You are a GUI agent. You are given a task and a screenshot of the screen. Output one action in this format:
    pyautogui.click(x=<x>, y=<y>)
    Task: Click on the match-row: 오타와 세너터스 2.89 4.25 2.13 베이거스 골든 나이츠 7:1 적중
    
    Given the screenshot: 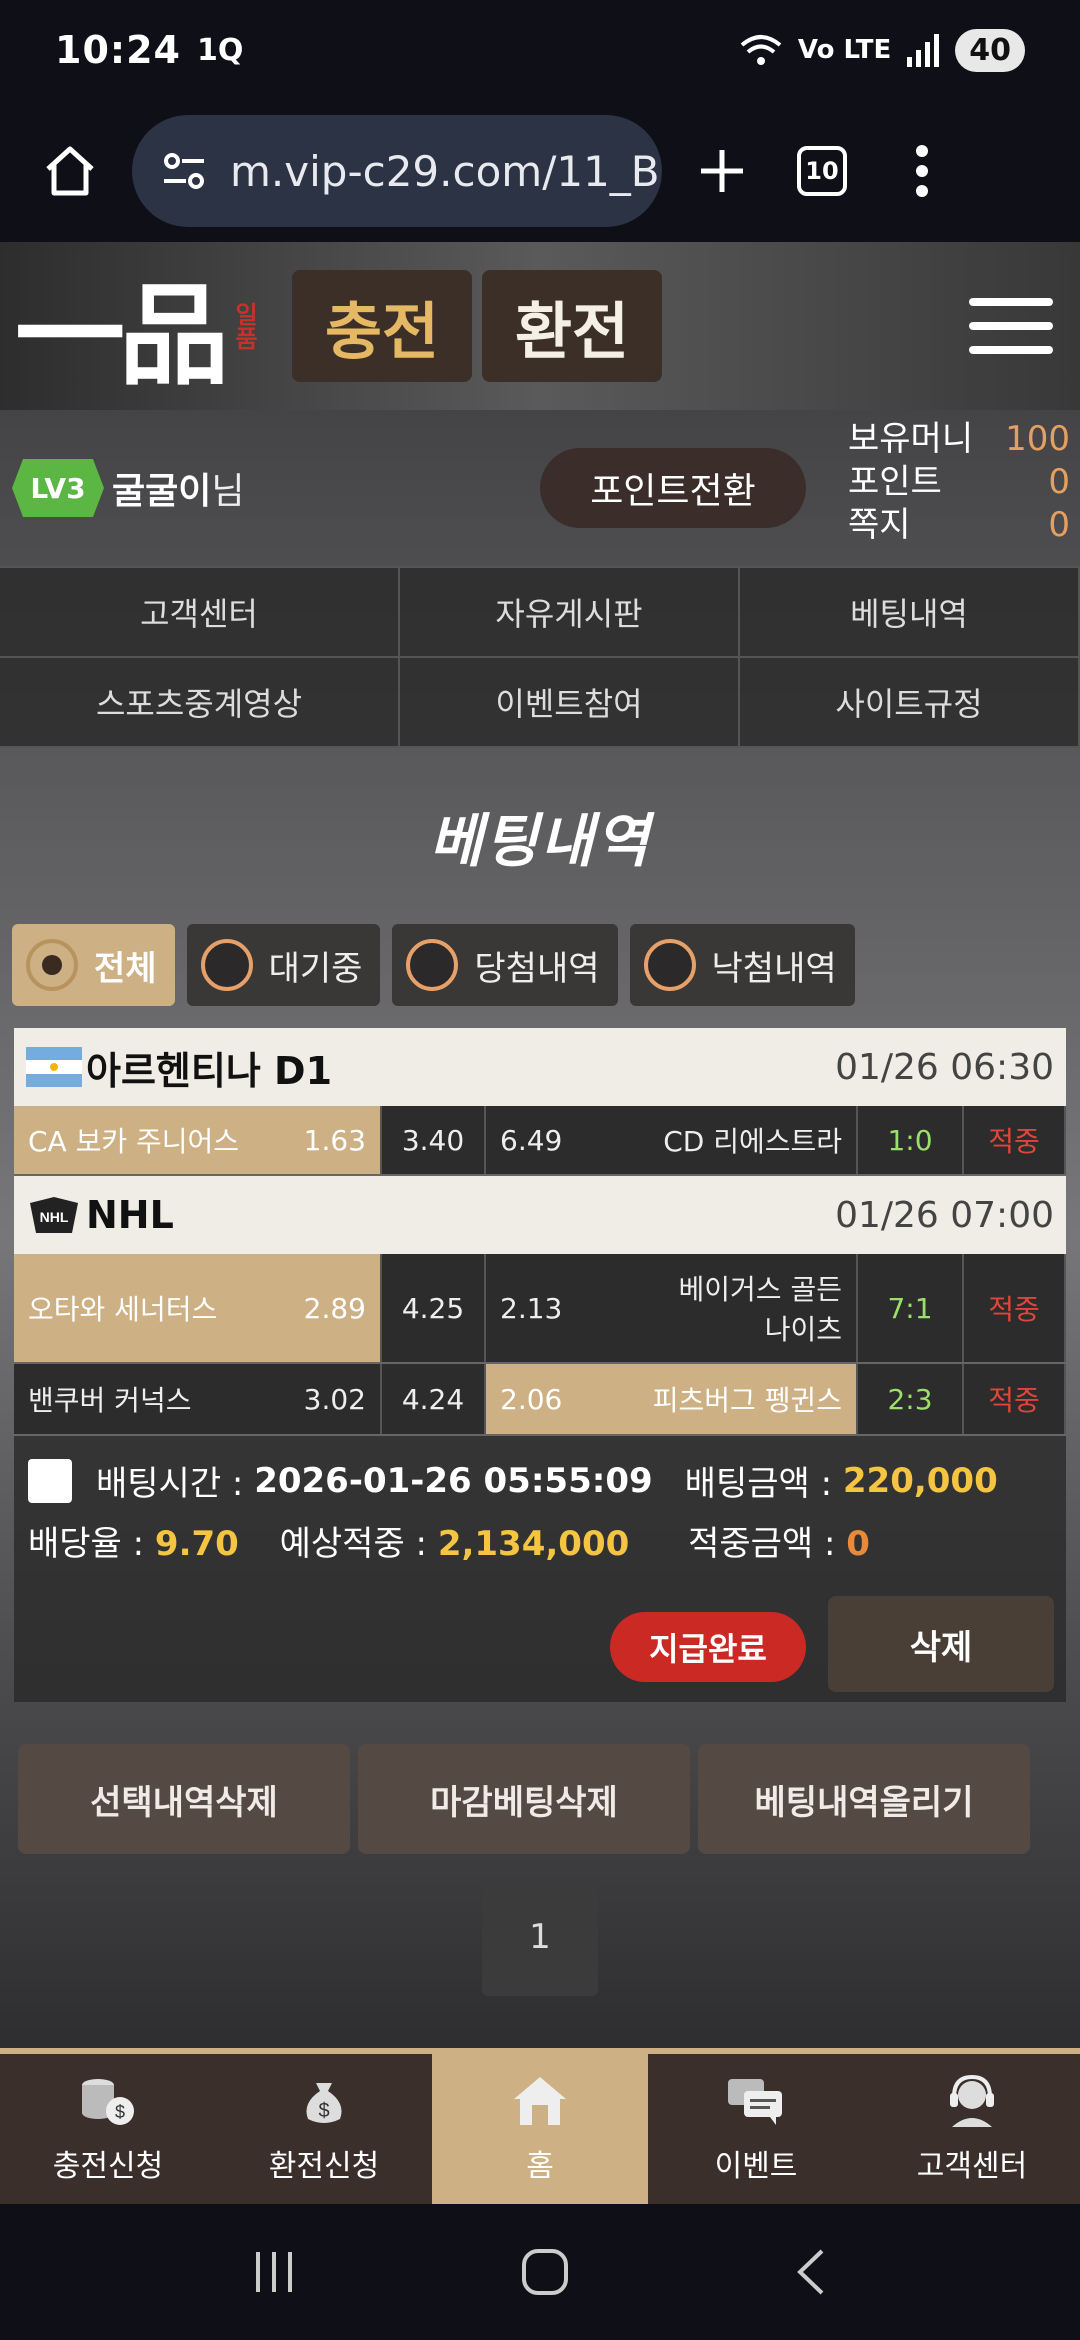 What is the action you would take?
    pyautogui.click(x=540, y=1309)
    